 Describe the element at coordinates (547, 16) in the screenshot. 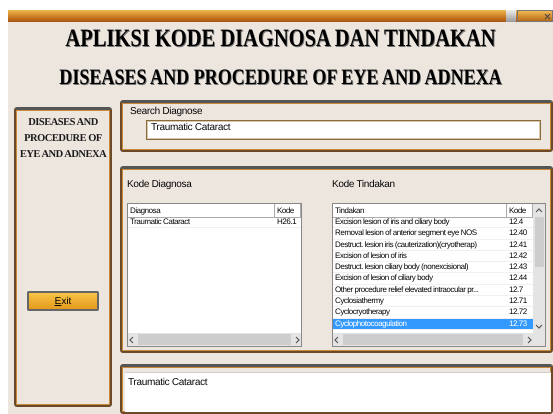

I see `close-icon` at that location.